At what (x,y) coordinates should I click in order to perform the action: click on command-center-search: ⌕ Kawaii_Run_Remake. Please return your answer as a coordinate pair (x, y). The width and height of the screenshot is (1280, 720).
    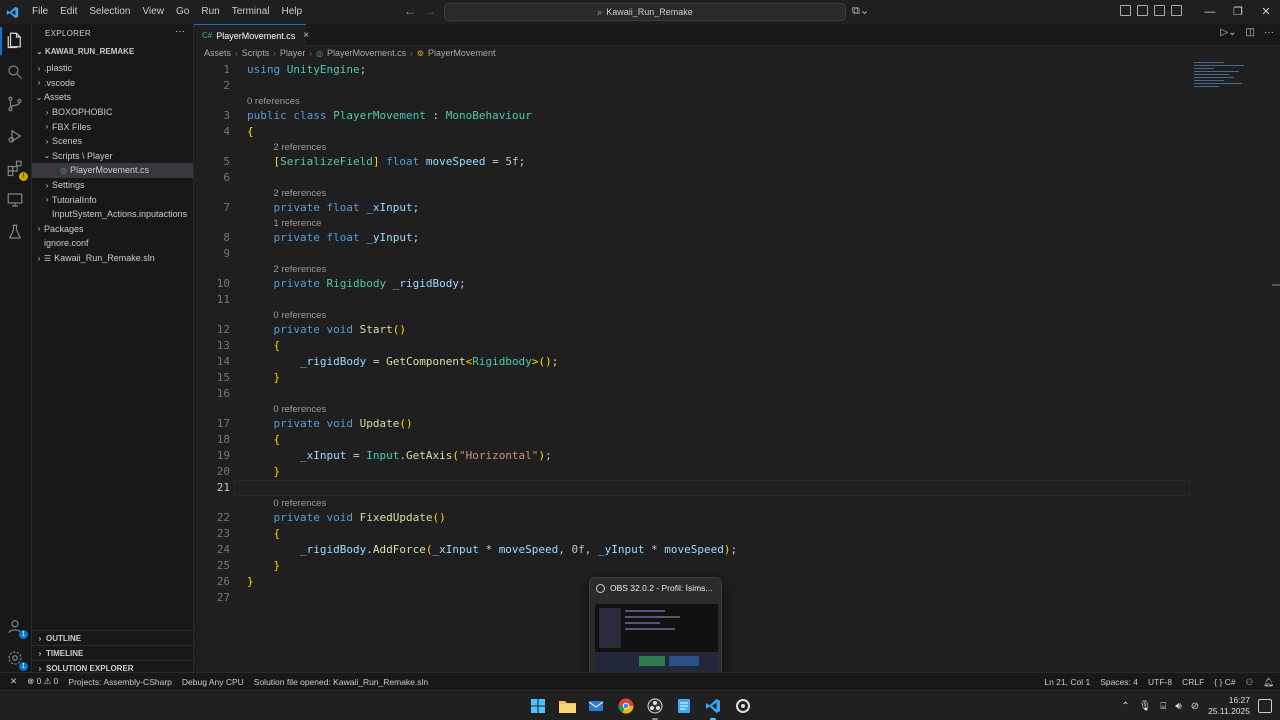
    Looking at the image, I should click on (645, 12).